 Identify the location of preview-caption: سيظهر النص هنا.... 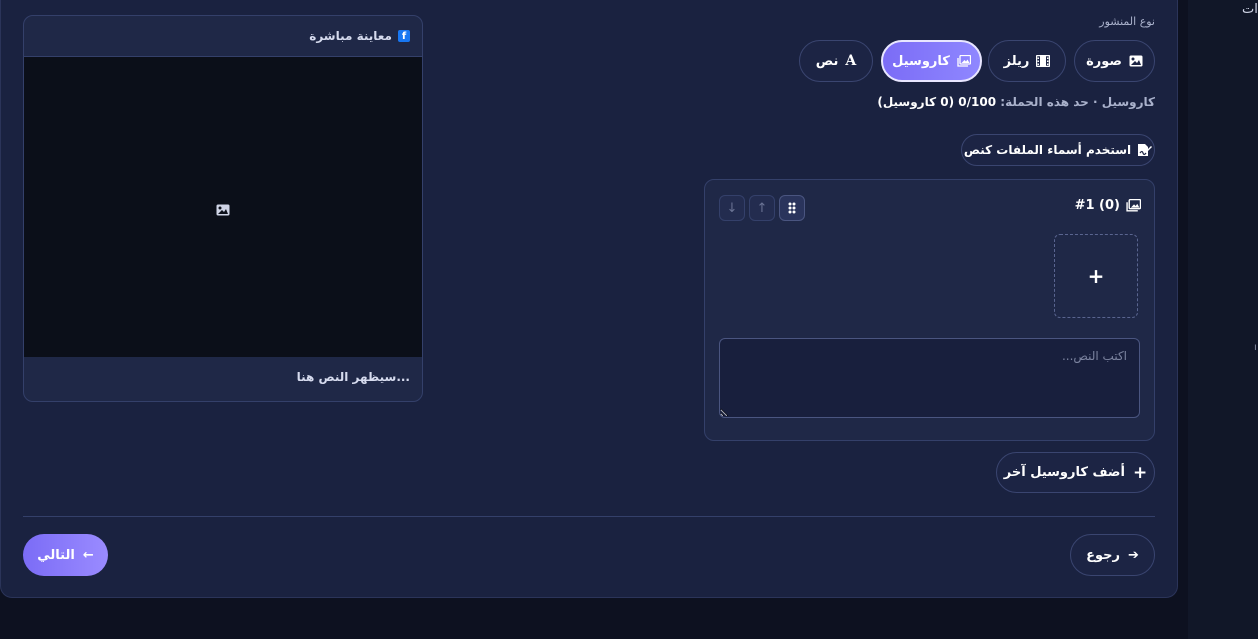
(353, 377).